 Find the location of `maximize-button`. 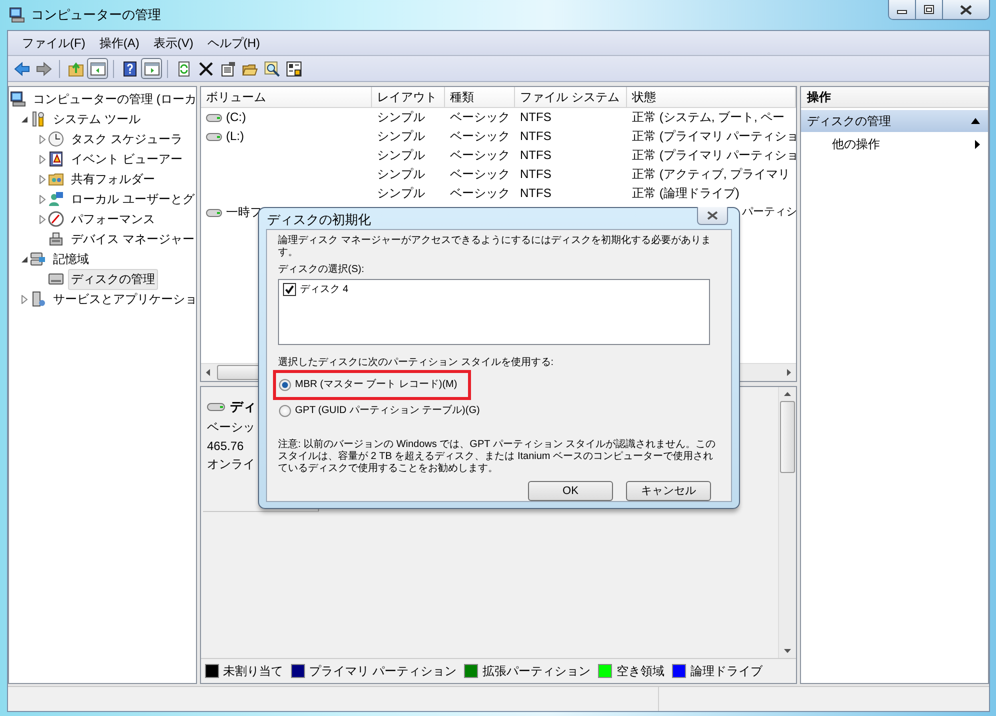

maximize-button is located at coordinates (929, 9).